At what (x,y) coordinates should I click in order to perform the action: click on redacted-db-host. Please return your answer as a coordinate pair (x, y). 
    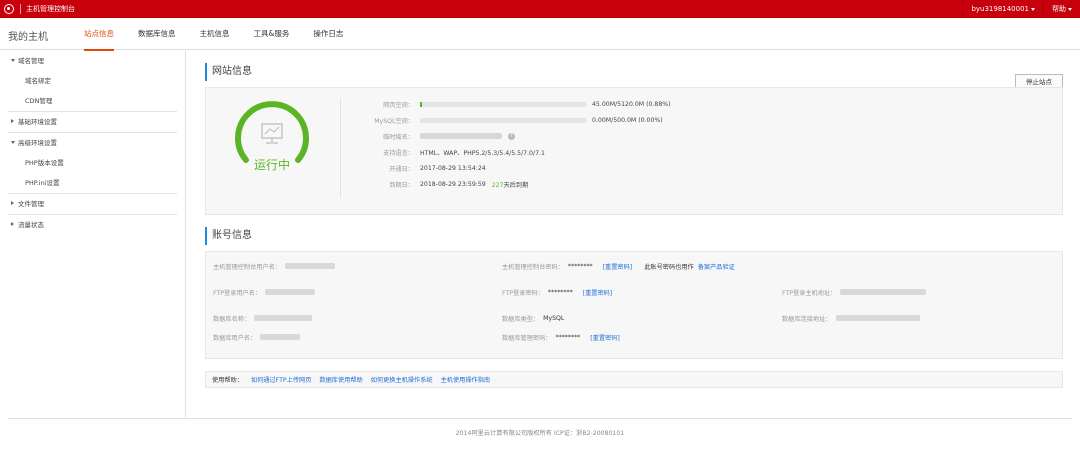
    Looking at the image, I should click on (877, 318).